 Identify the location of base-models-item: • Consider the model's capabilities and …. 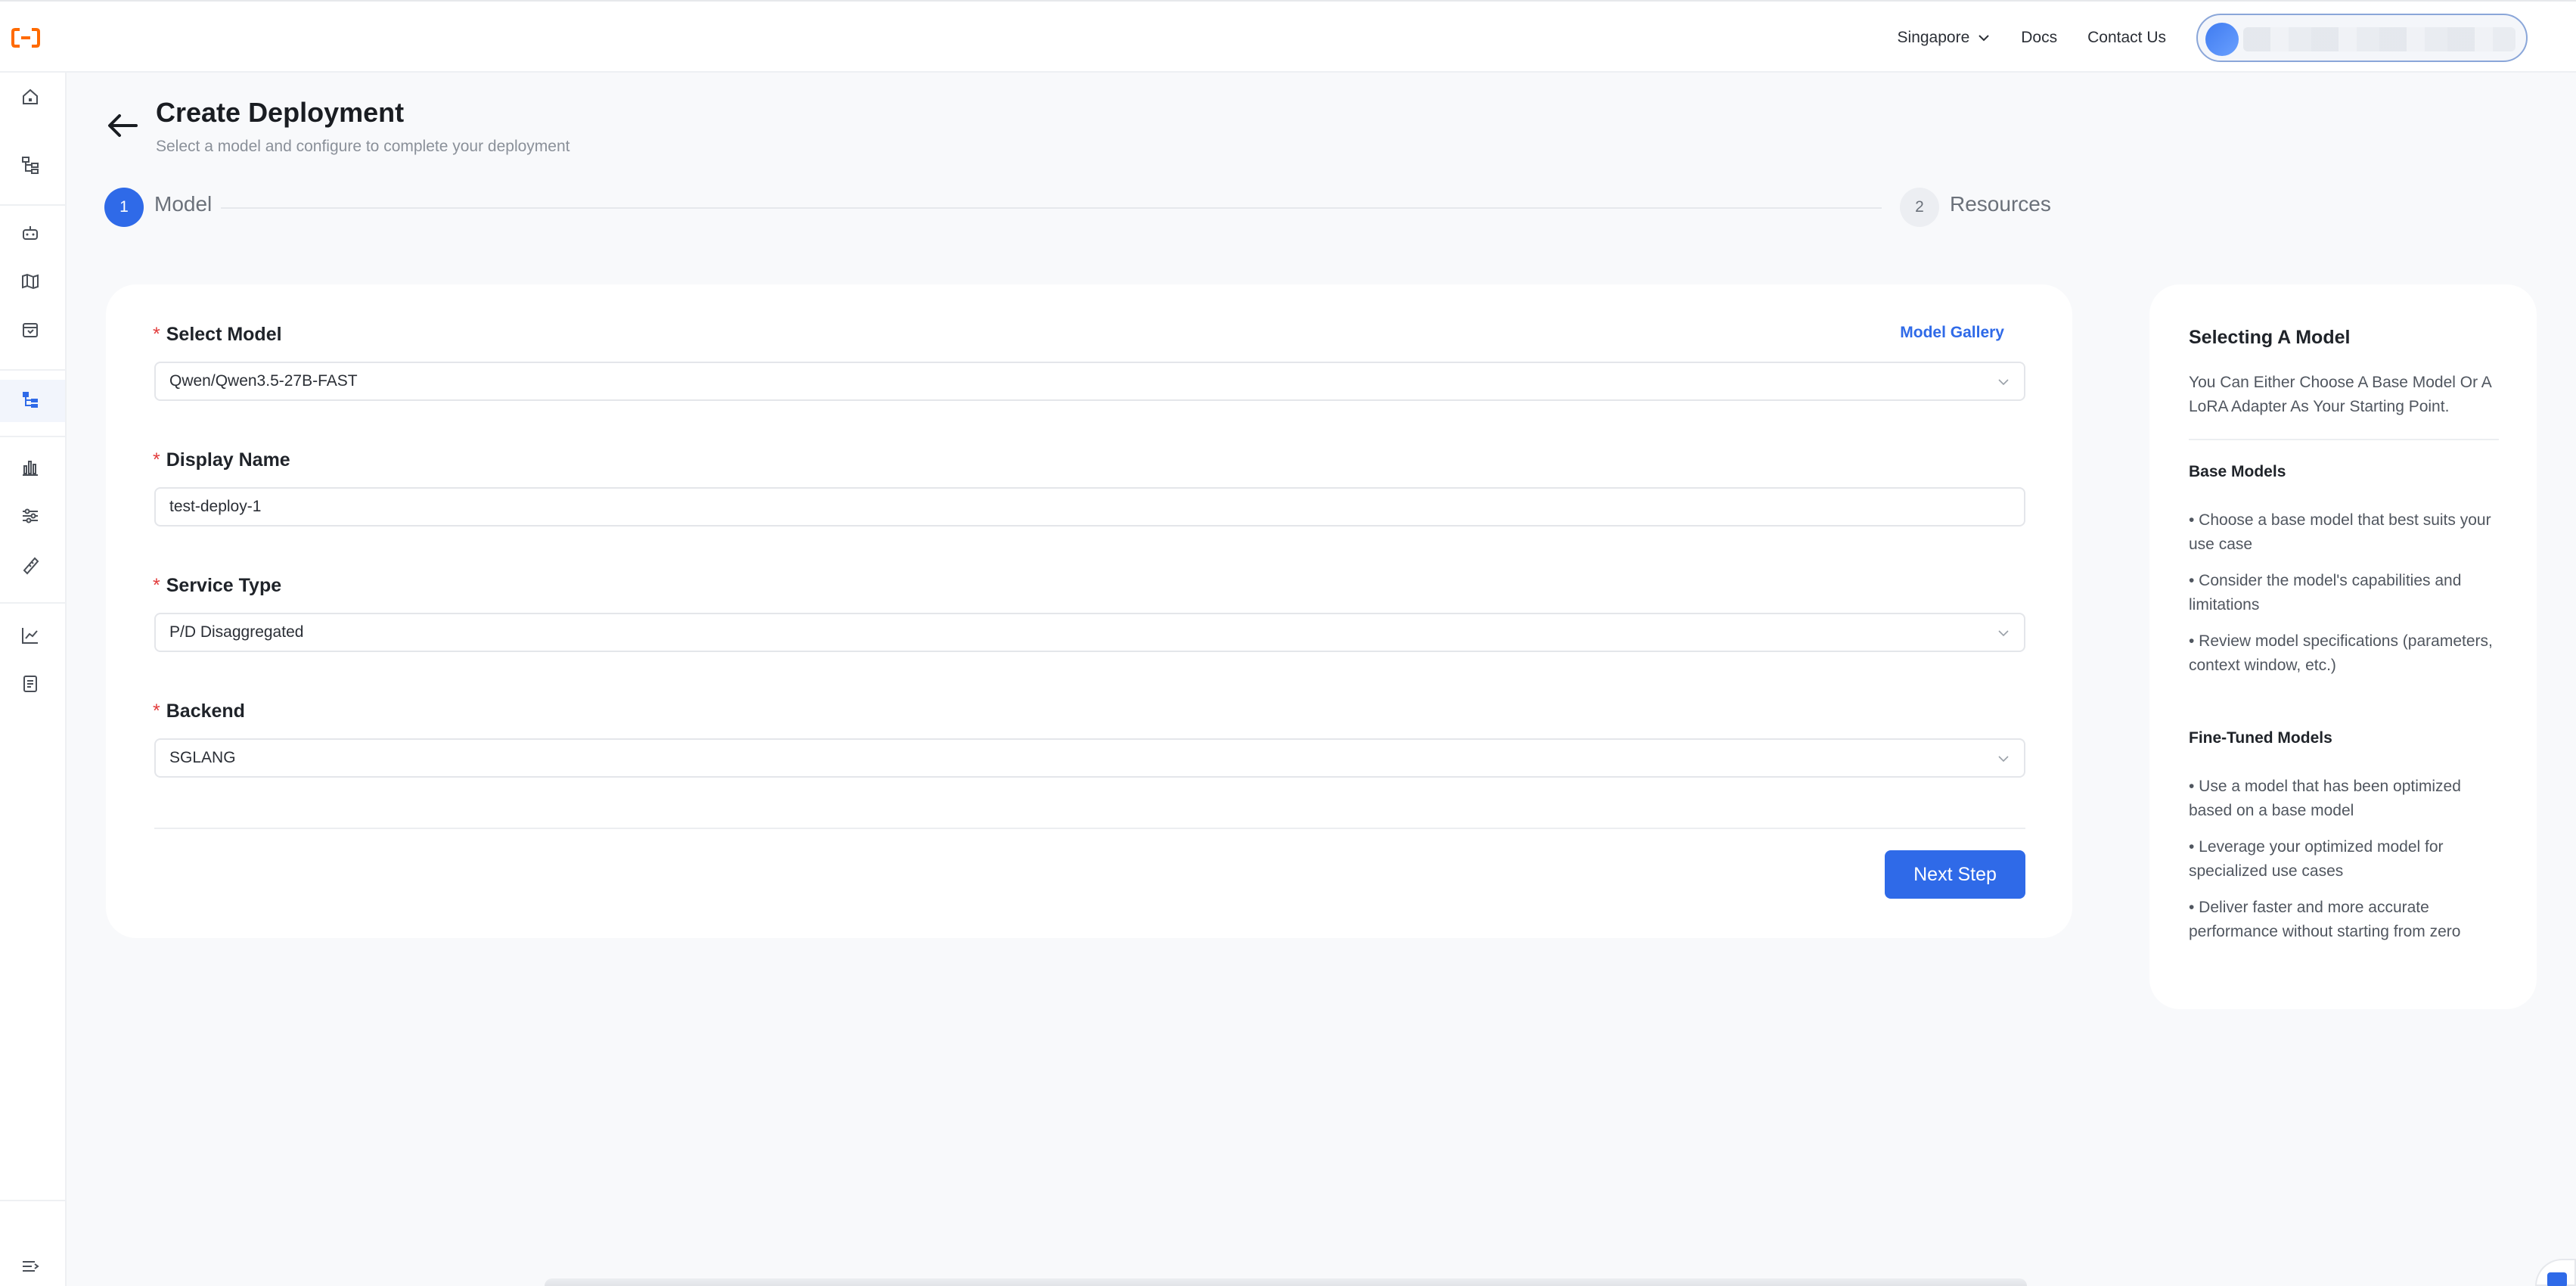
(2325, 592).